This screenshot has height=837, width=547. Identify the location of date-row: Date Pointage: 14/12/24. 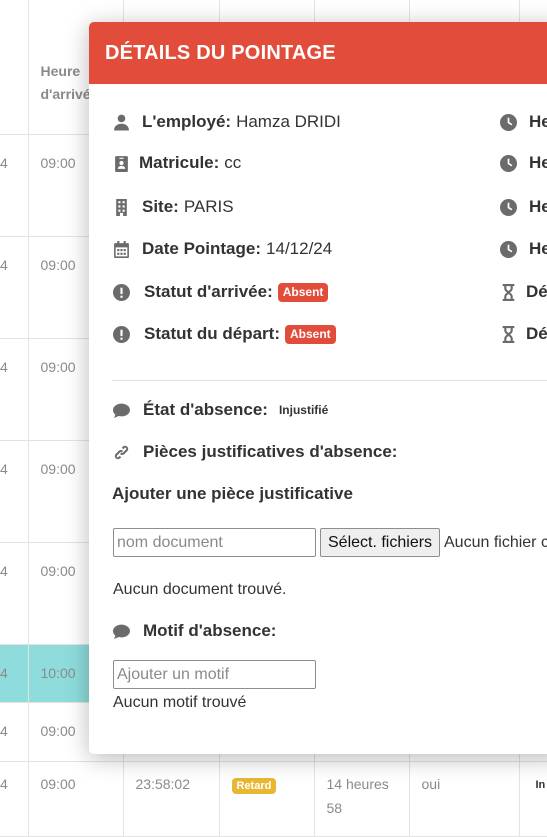
(222, 249).